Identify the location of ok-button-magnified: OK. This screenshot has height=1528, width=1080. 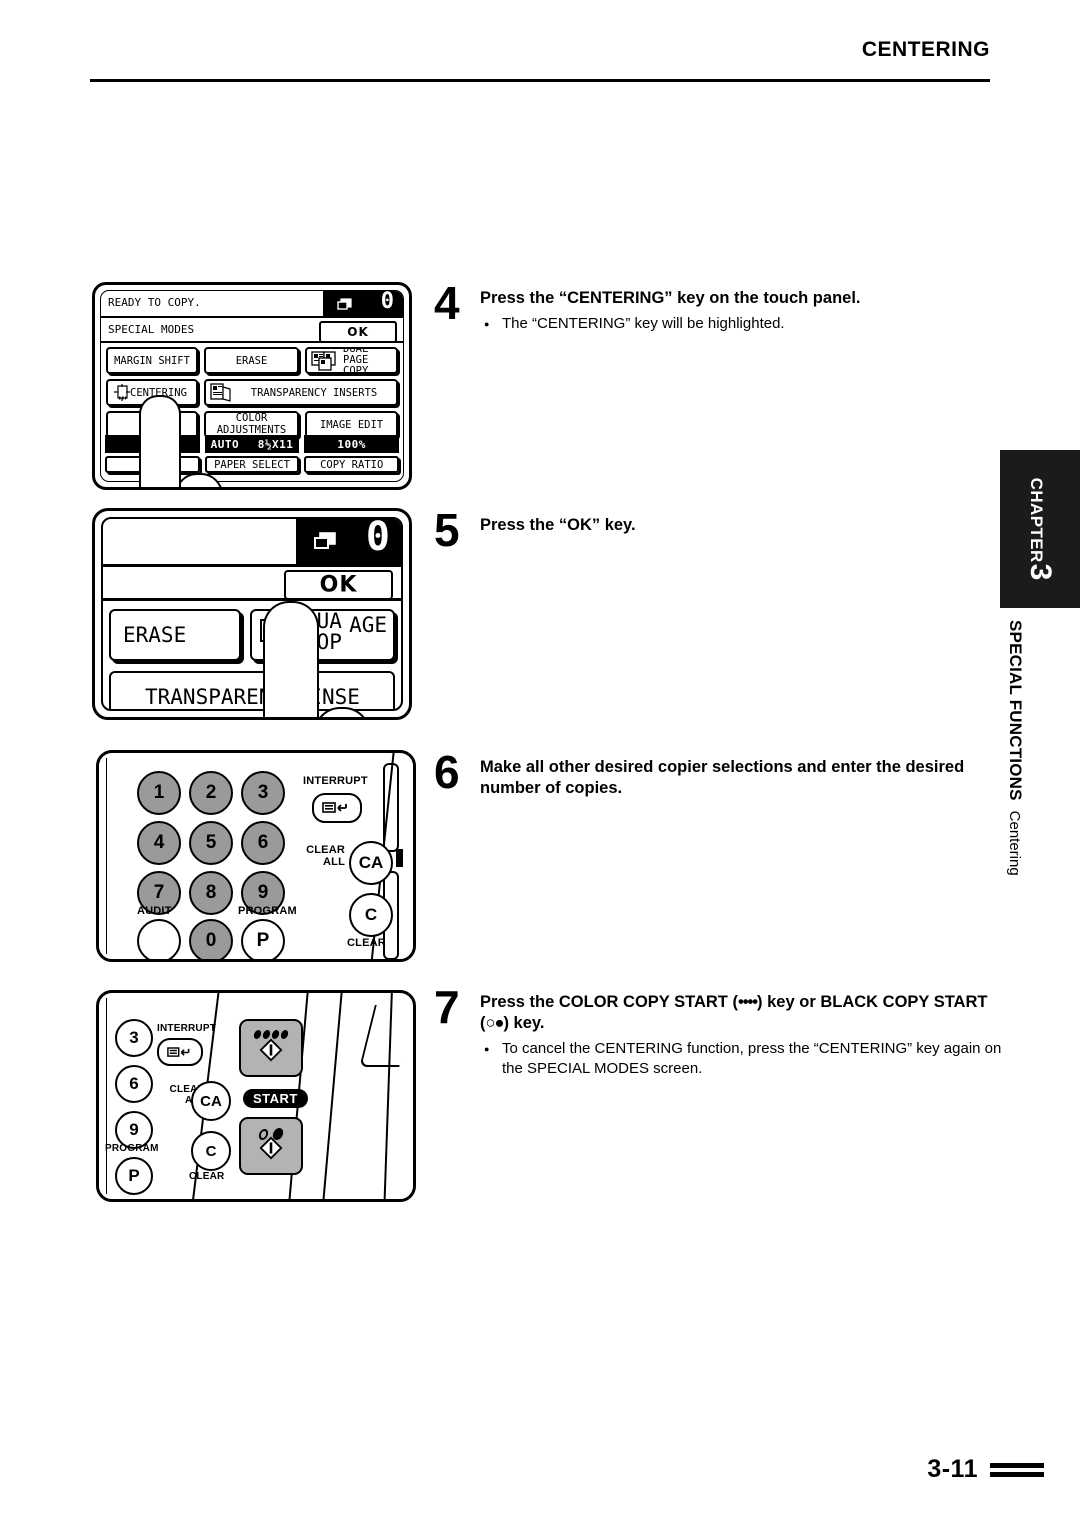
(338, 585).